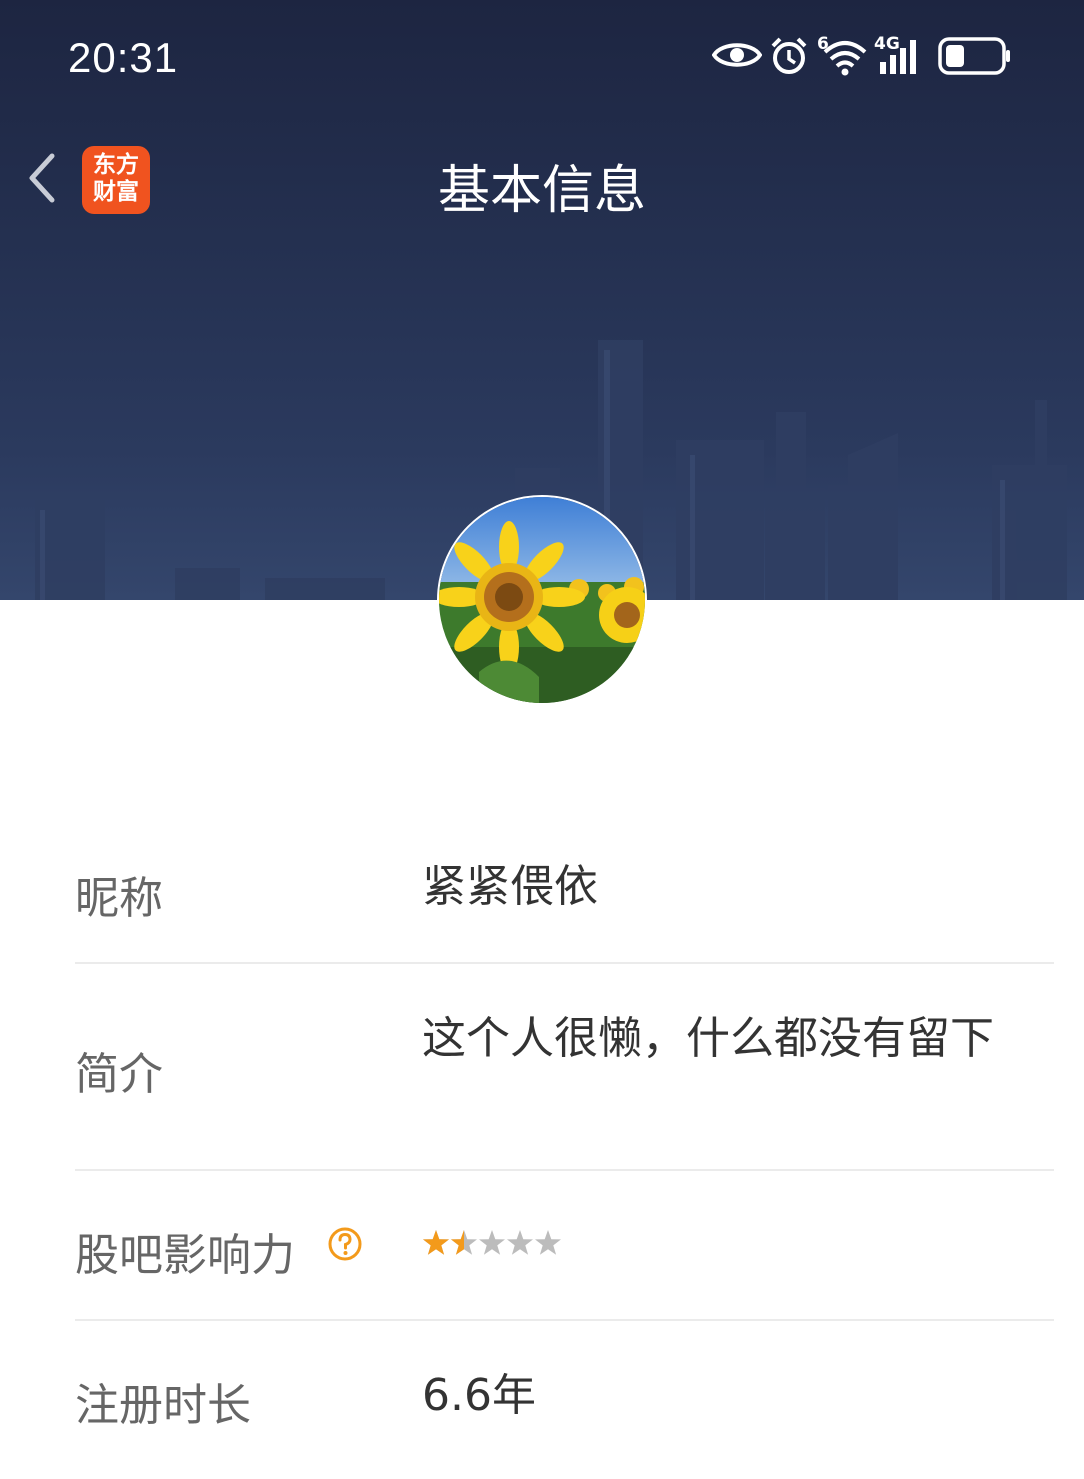 The image size is (1084, 1479). I want to click on status-bar: 20:31 6 4G, so click(542, 57).